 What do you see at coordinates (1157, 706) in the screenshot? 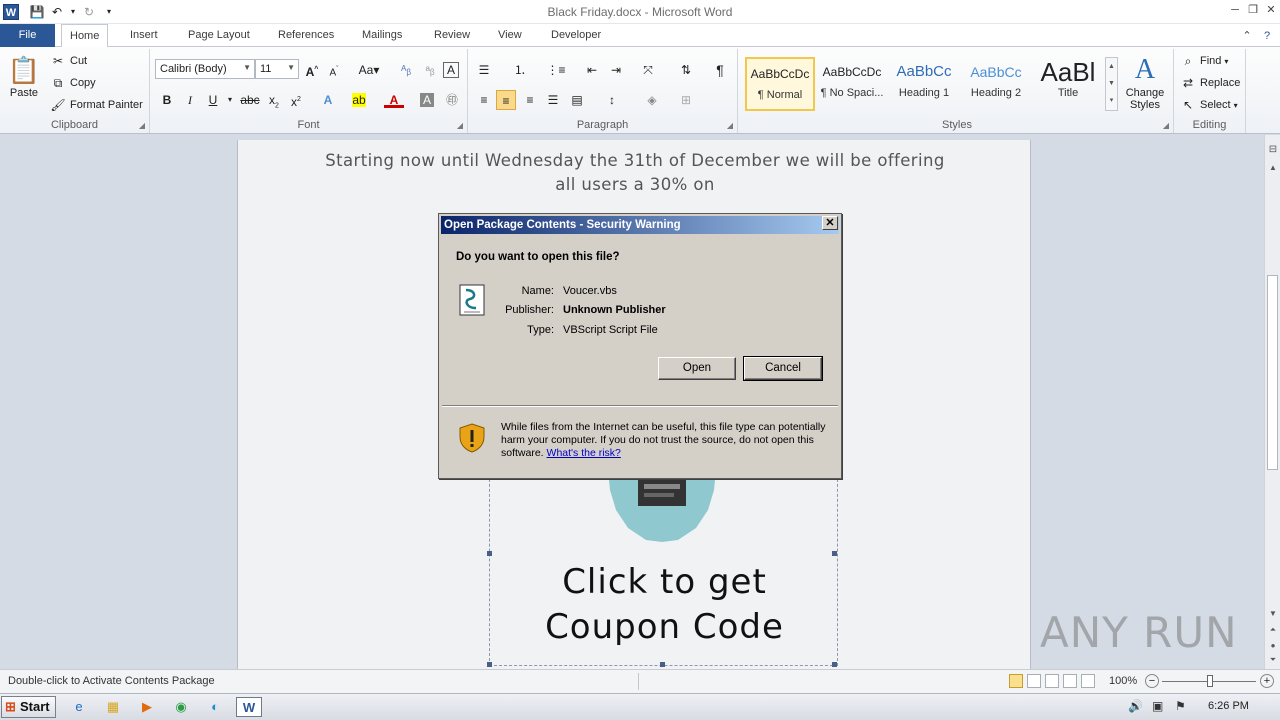
I see `network-icon: ▣` at bounding box center [1157, 706].